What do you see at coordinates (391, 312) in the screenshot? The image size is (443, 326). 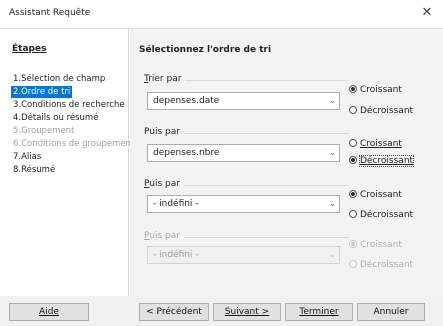 I see `cancel-button: Annuler` at bounding box center [391, 312].